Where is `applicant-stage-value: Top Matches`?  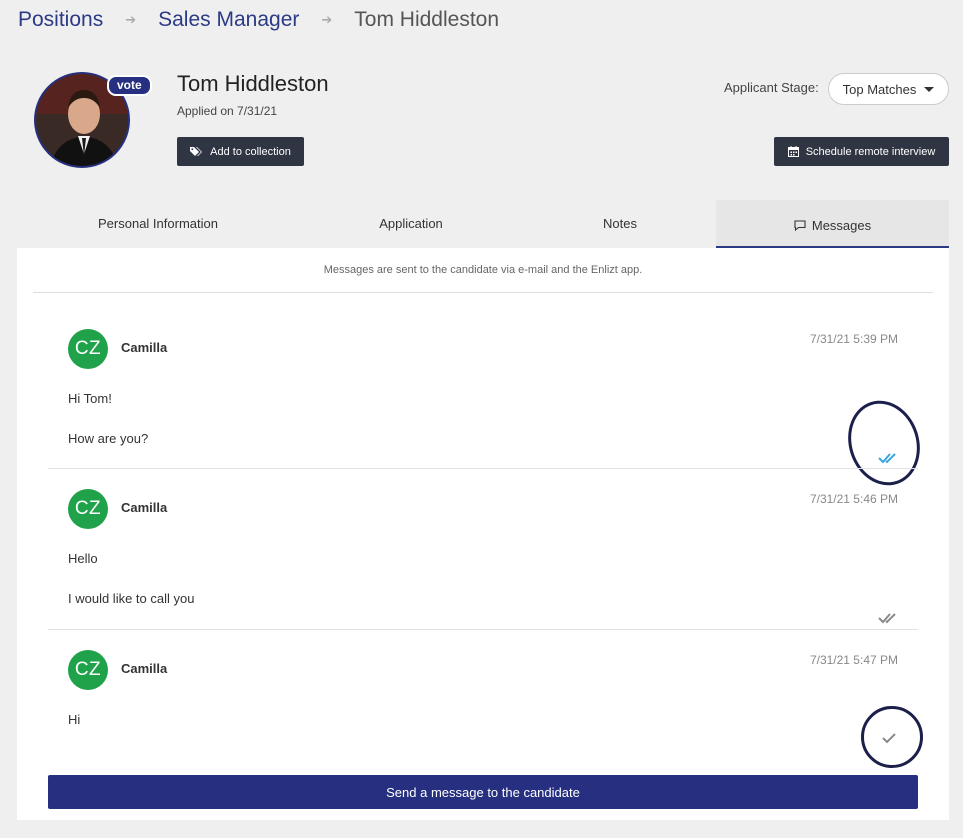 applicant-stage-value: Top Matches is located at coordinates (879, 89).